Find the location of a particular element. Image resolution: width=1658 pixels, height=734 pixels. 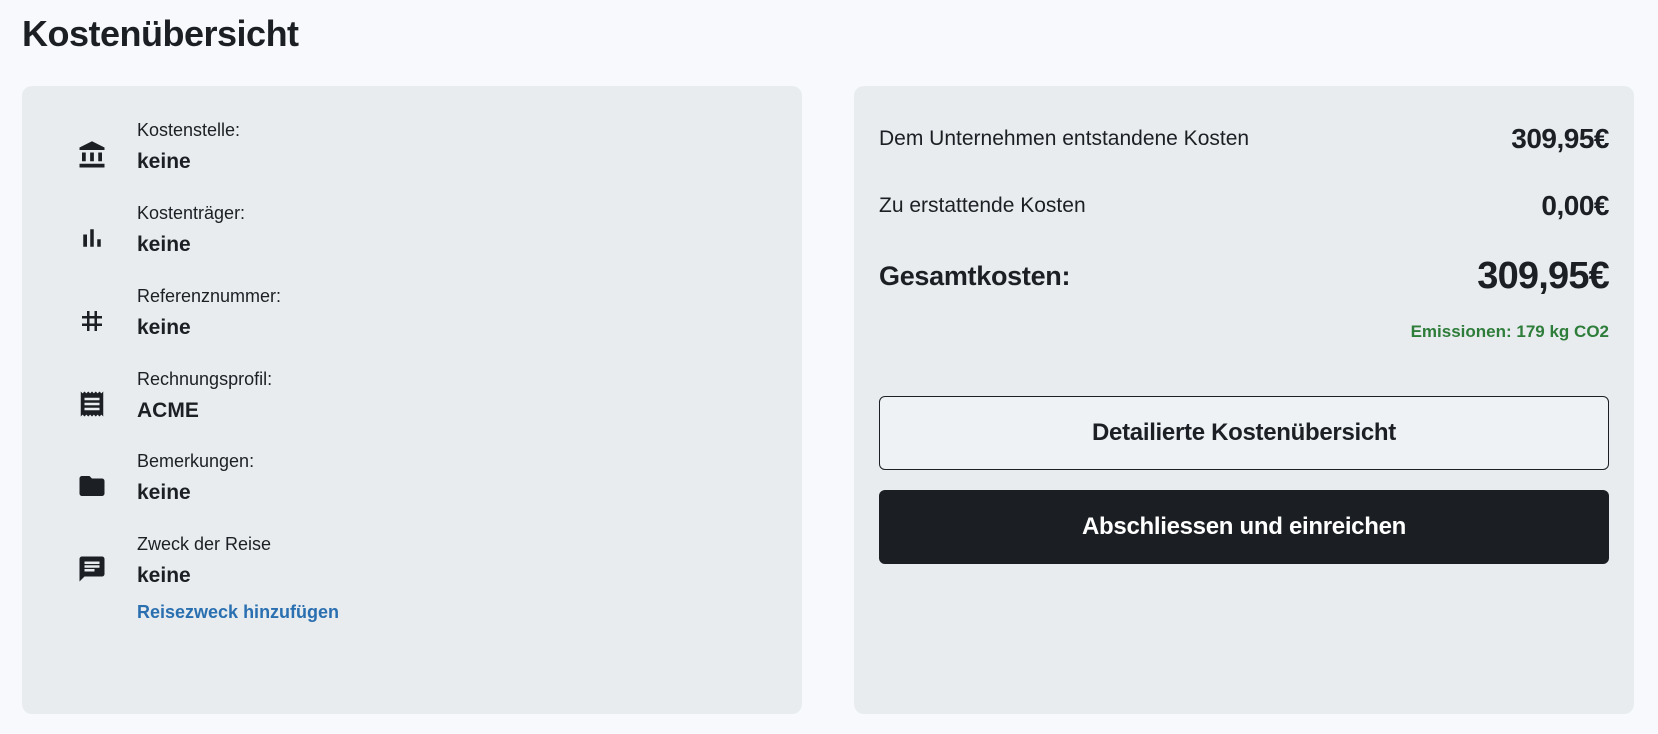

submit-button: Abschliessen und einreichen is located at coordinates (1244, 527).